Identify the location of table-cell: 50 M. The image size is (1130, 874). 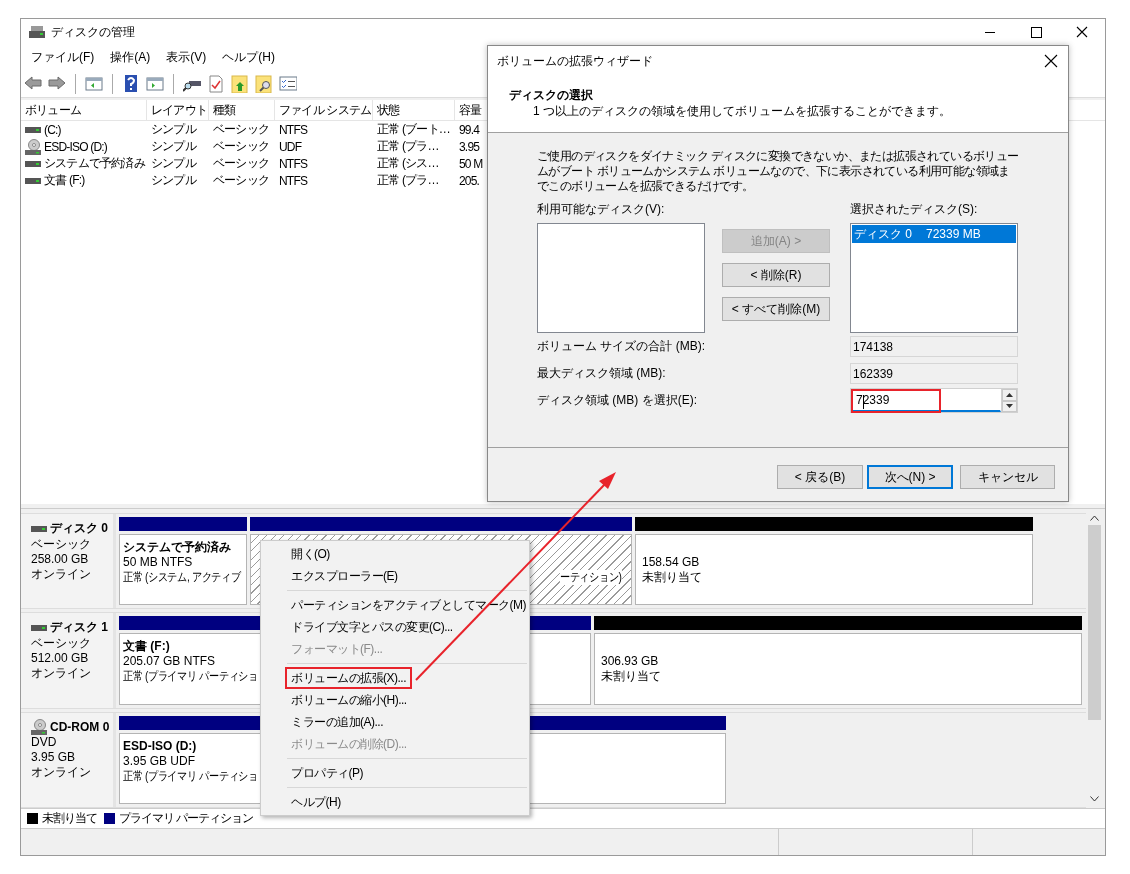
(471, 163).